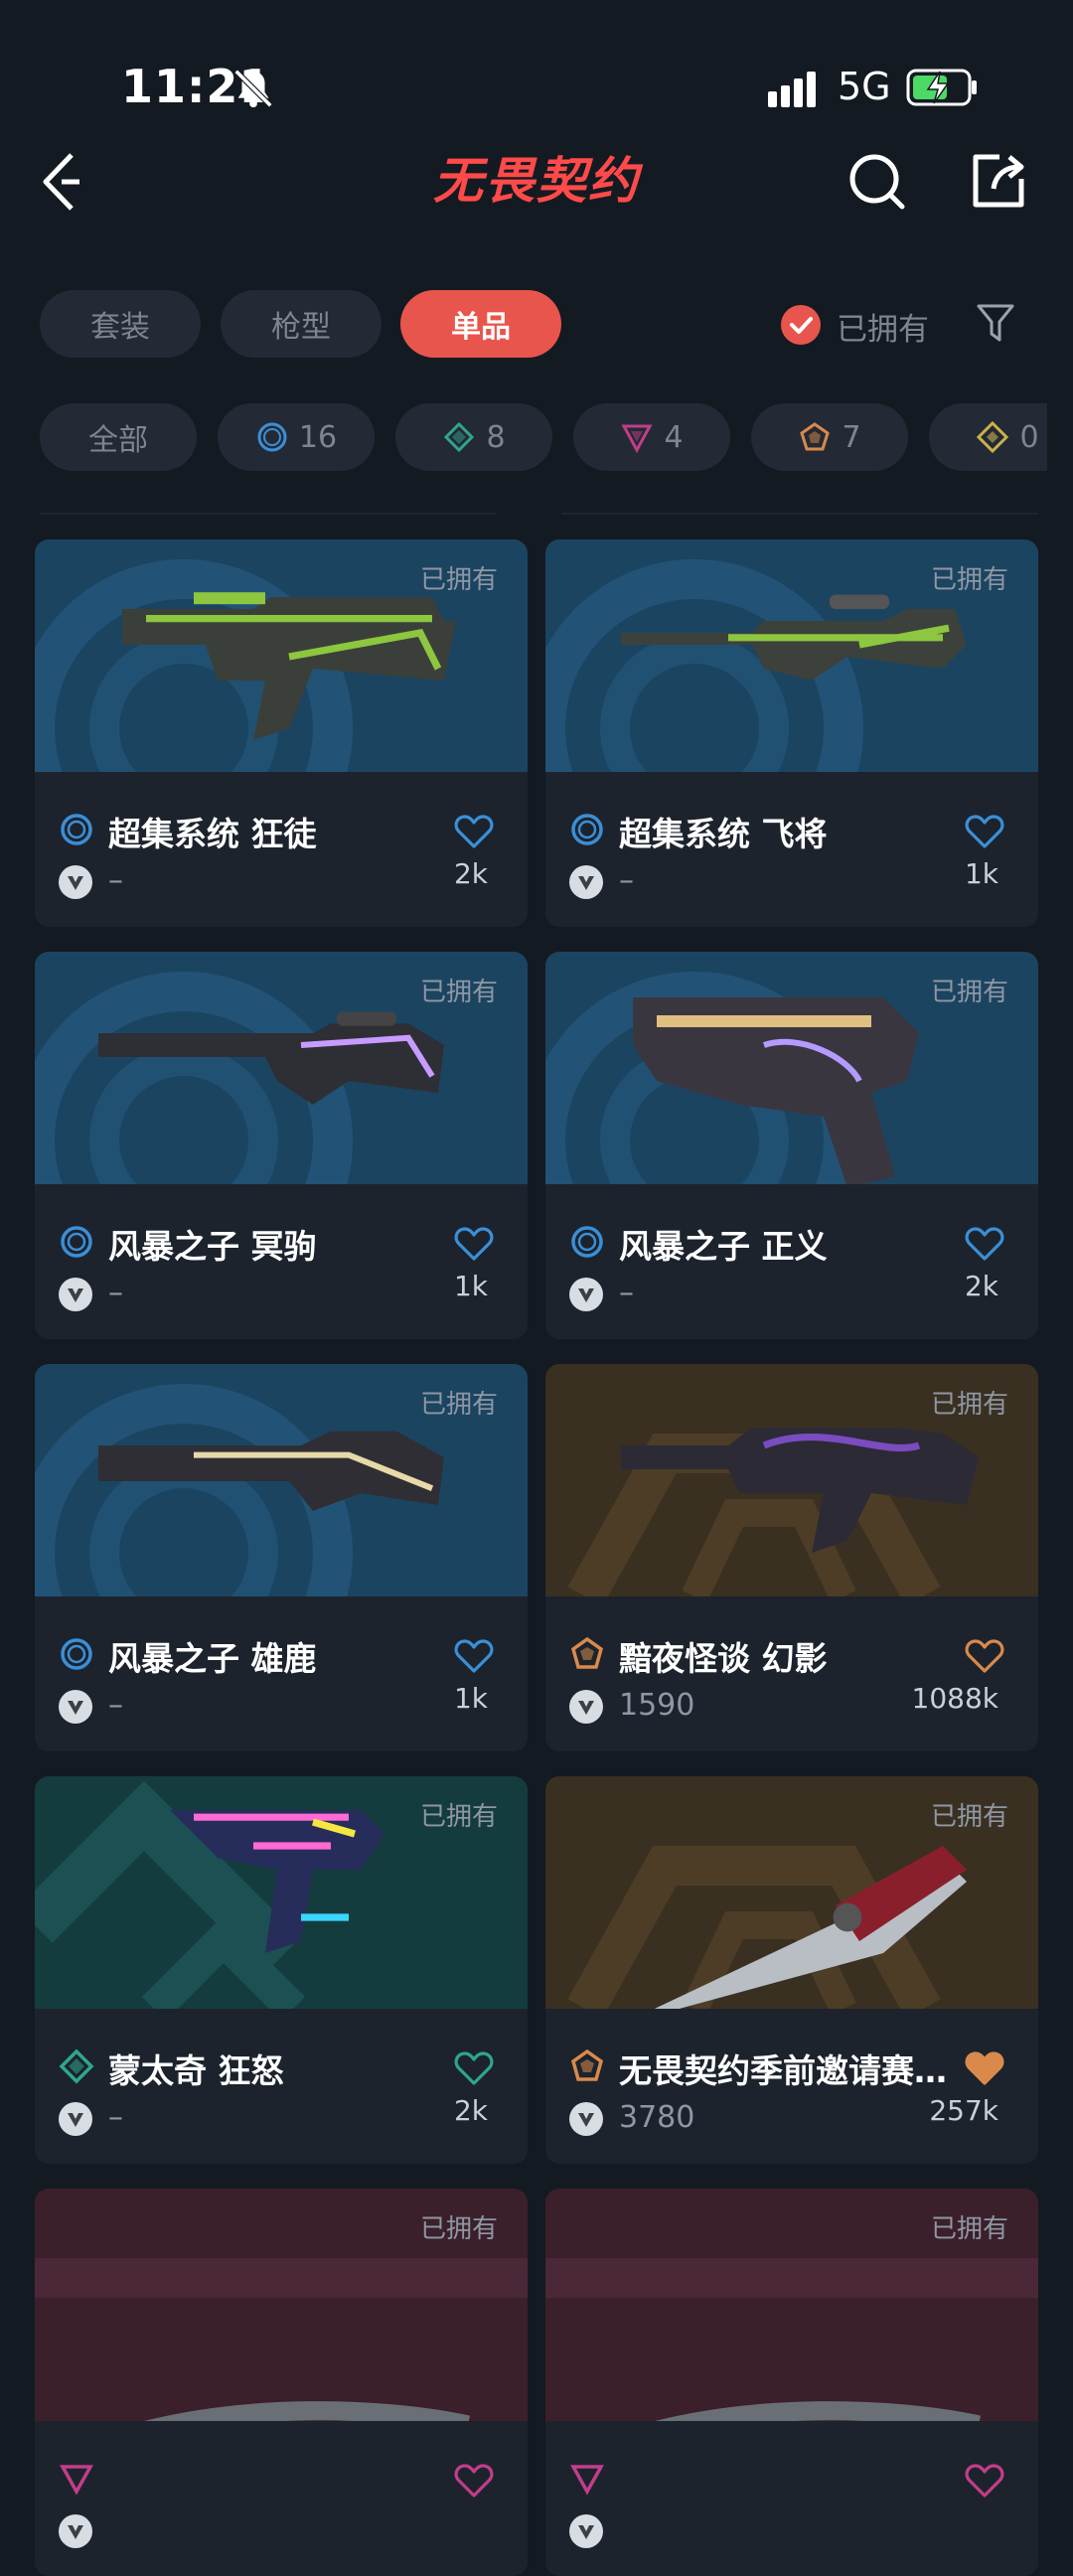  What do you see at coordinates (120, 324) in the screenshot?
I see `tab-bundles: 套装` at bounding box center [120, 324].